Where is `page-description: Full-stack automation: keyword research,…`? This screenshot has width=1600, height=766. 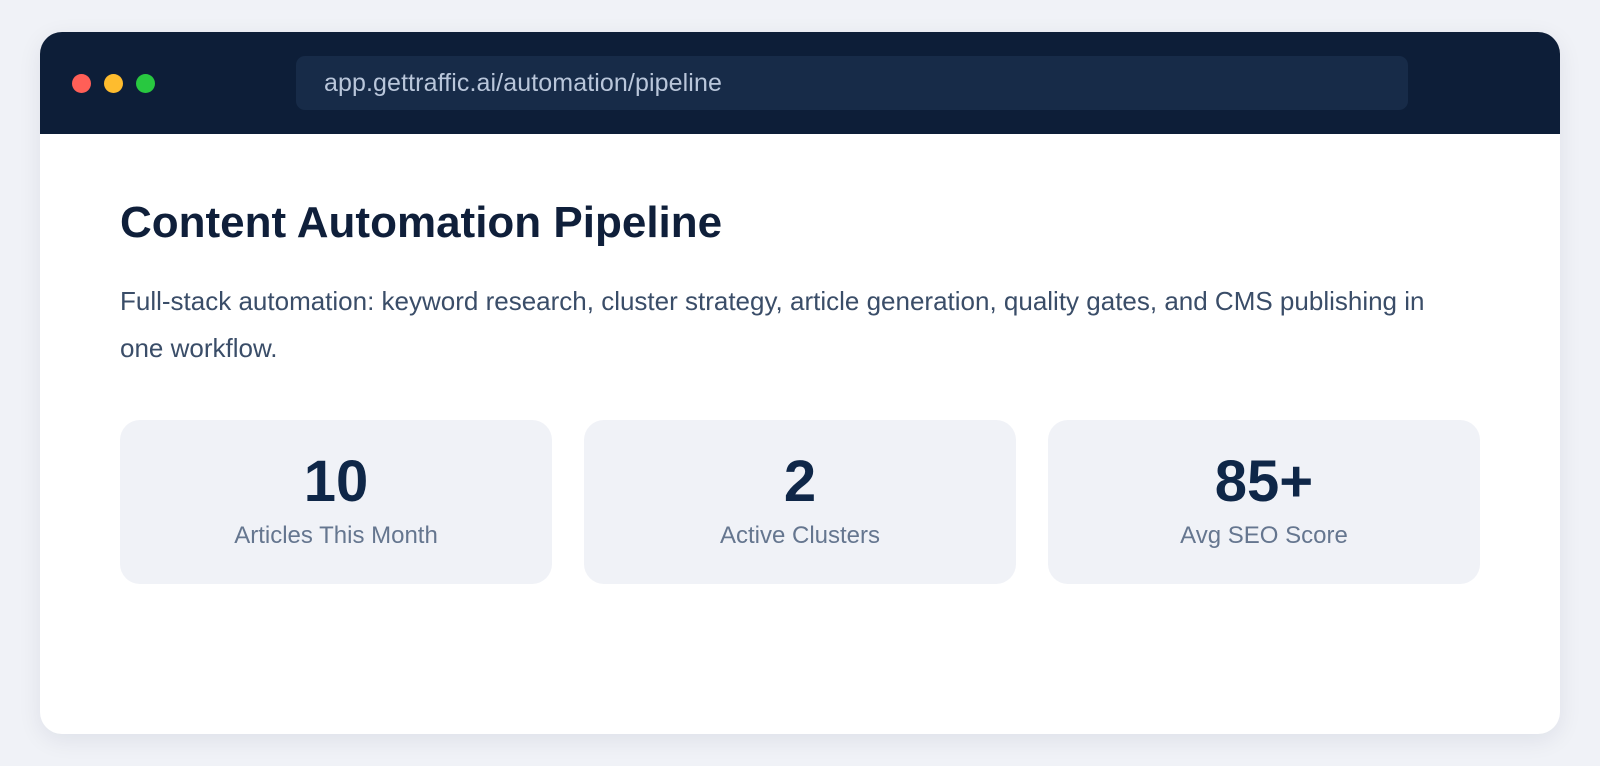 page-description: Full-stack automation: keyword research,… is located at coordinates (772, 324).